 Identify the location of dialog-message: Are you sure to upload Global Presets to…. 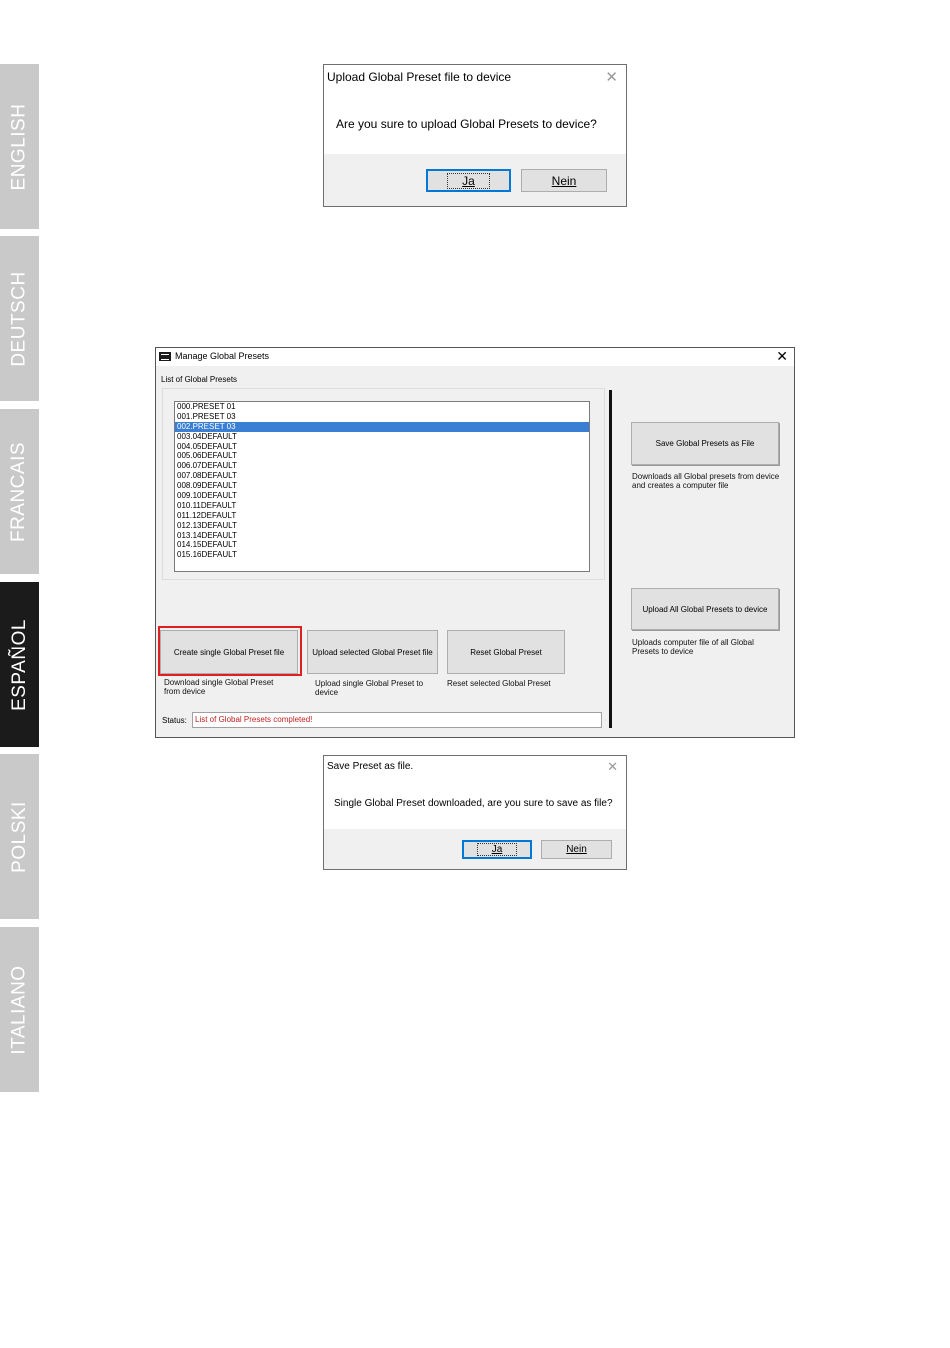
(466, 124).